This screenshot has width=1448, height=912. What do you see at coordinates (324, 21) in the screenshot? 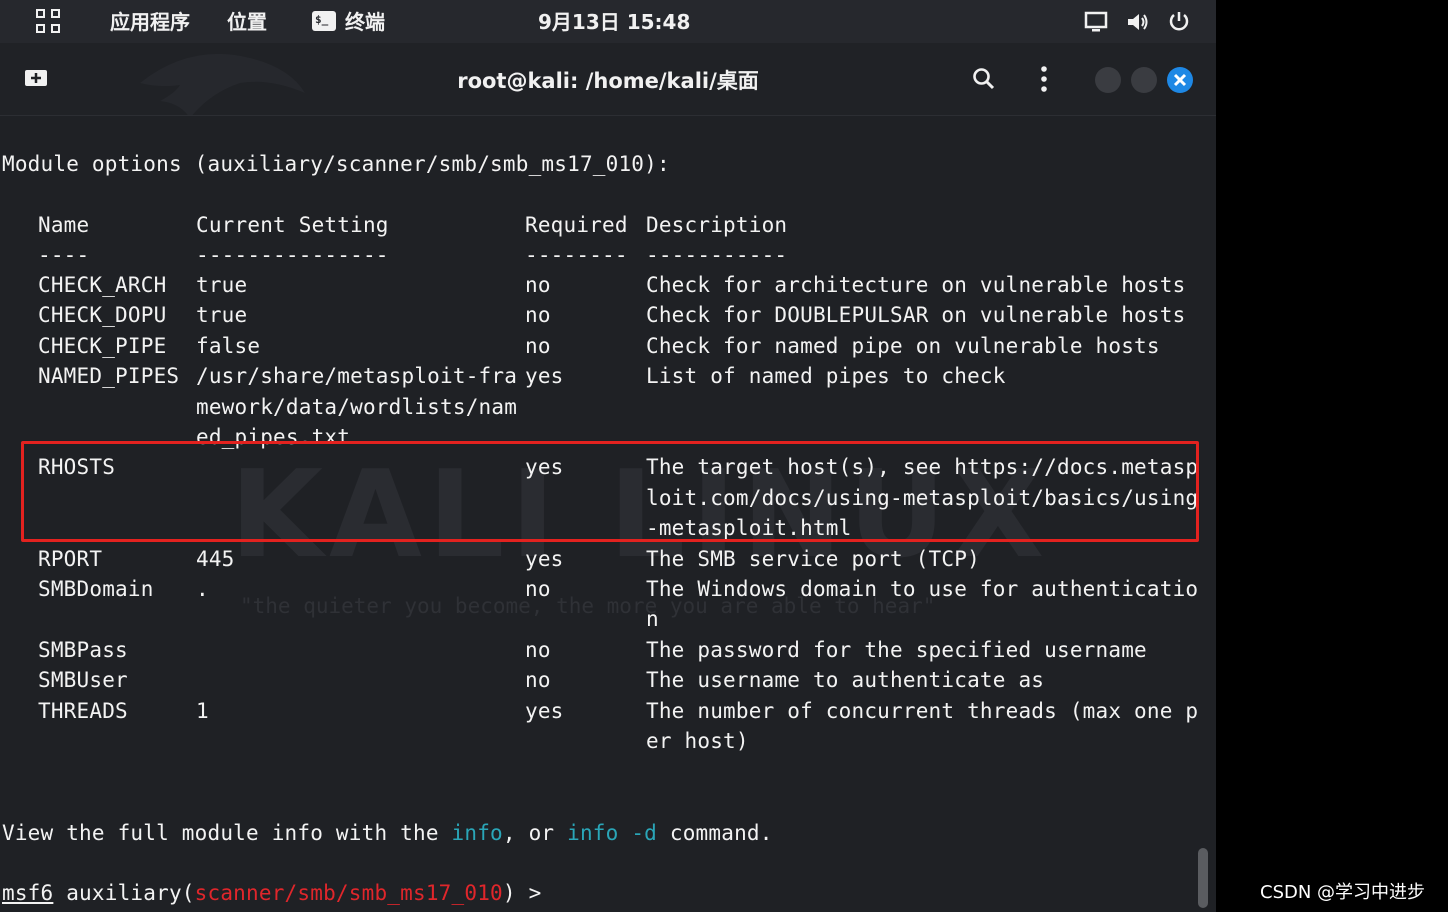
I see `terminal-app-icon: $_` at bounding box center [324, 21].